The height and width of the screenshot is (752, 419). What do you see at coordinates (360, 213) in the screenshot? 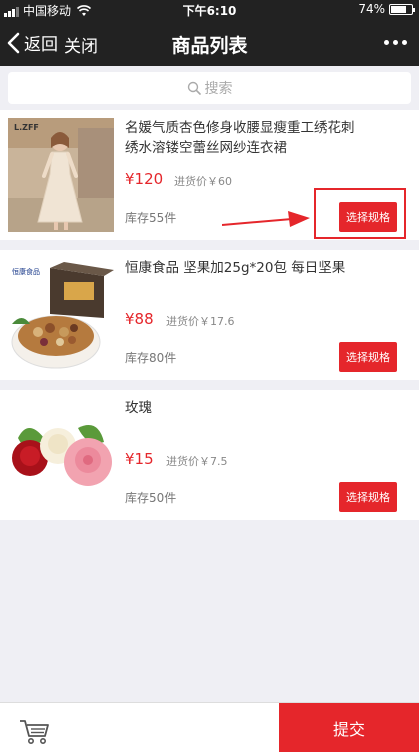
I see `highlight-box` at bounding box center [360, 213].